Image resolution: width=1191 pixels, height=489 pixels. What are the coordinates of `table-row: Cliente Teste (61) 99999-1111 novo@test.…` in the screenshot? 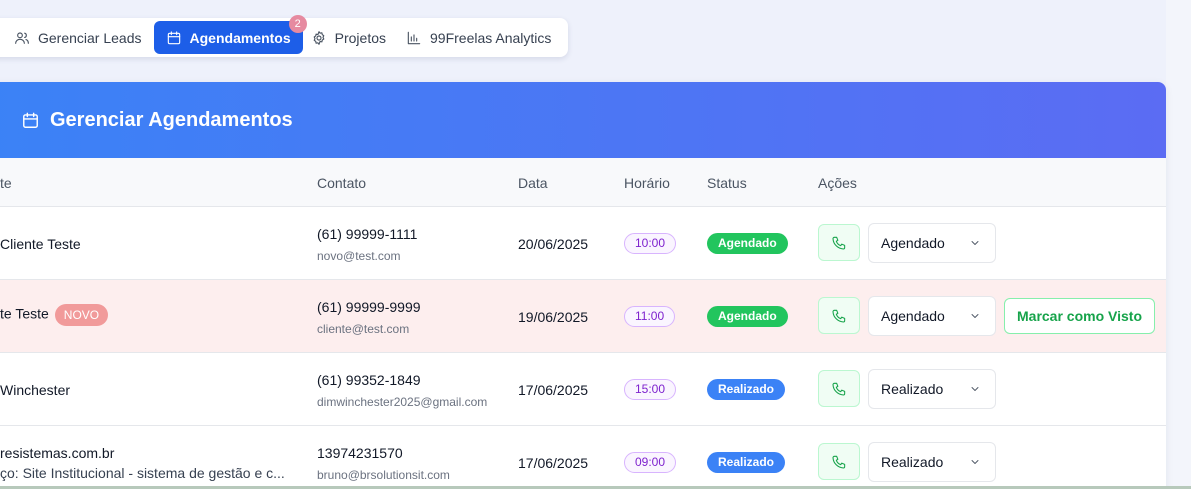 It's located at (583, 243).